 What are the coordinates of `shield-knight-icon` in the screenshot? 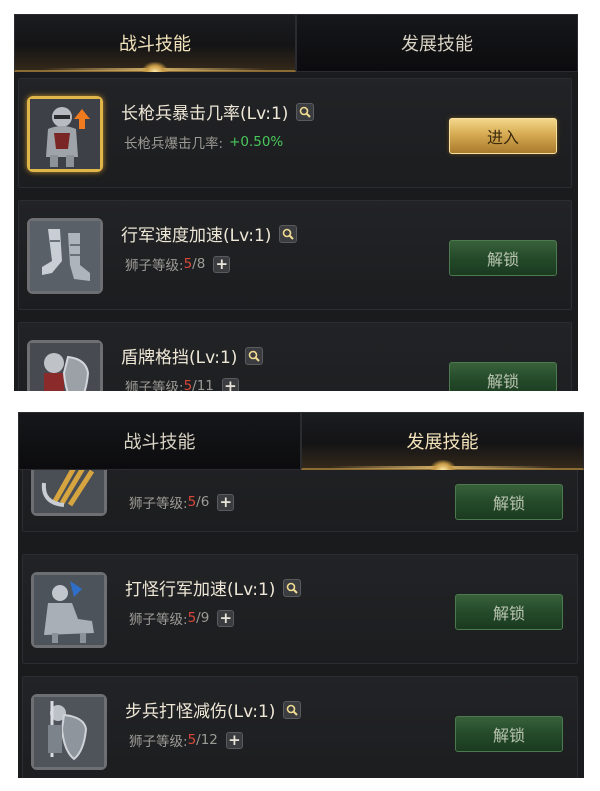 It's located at (65, 367).